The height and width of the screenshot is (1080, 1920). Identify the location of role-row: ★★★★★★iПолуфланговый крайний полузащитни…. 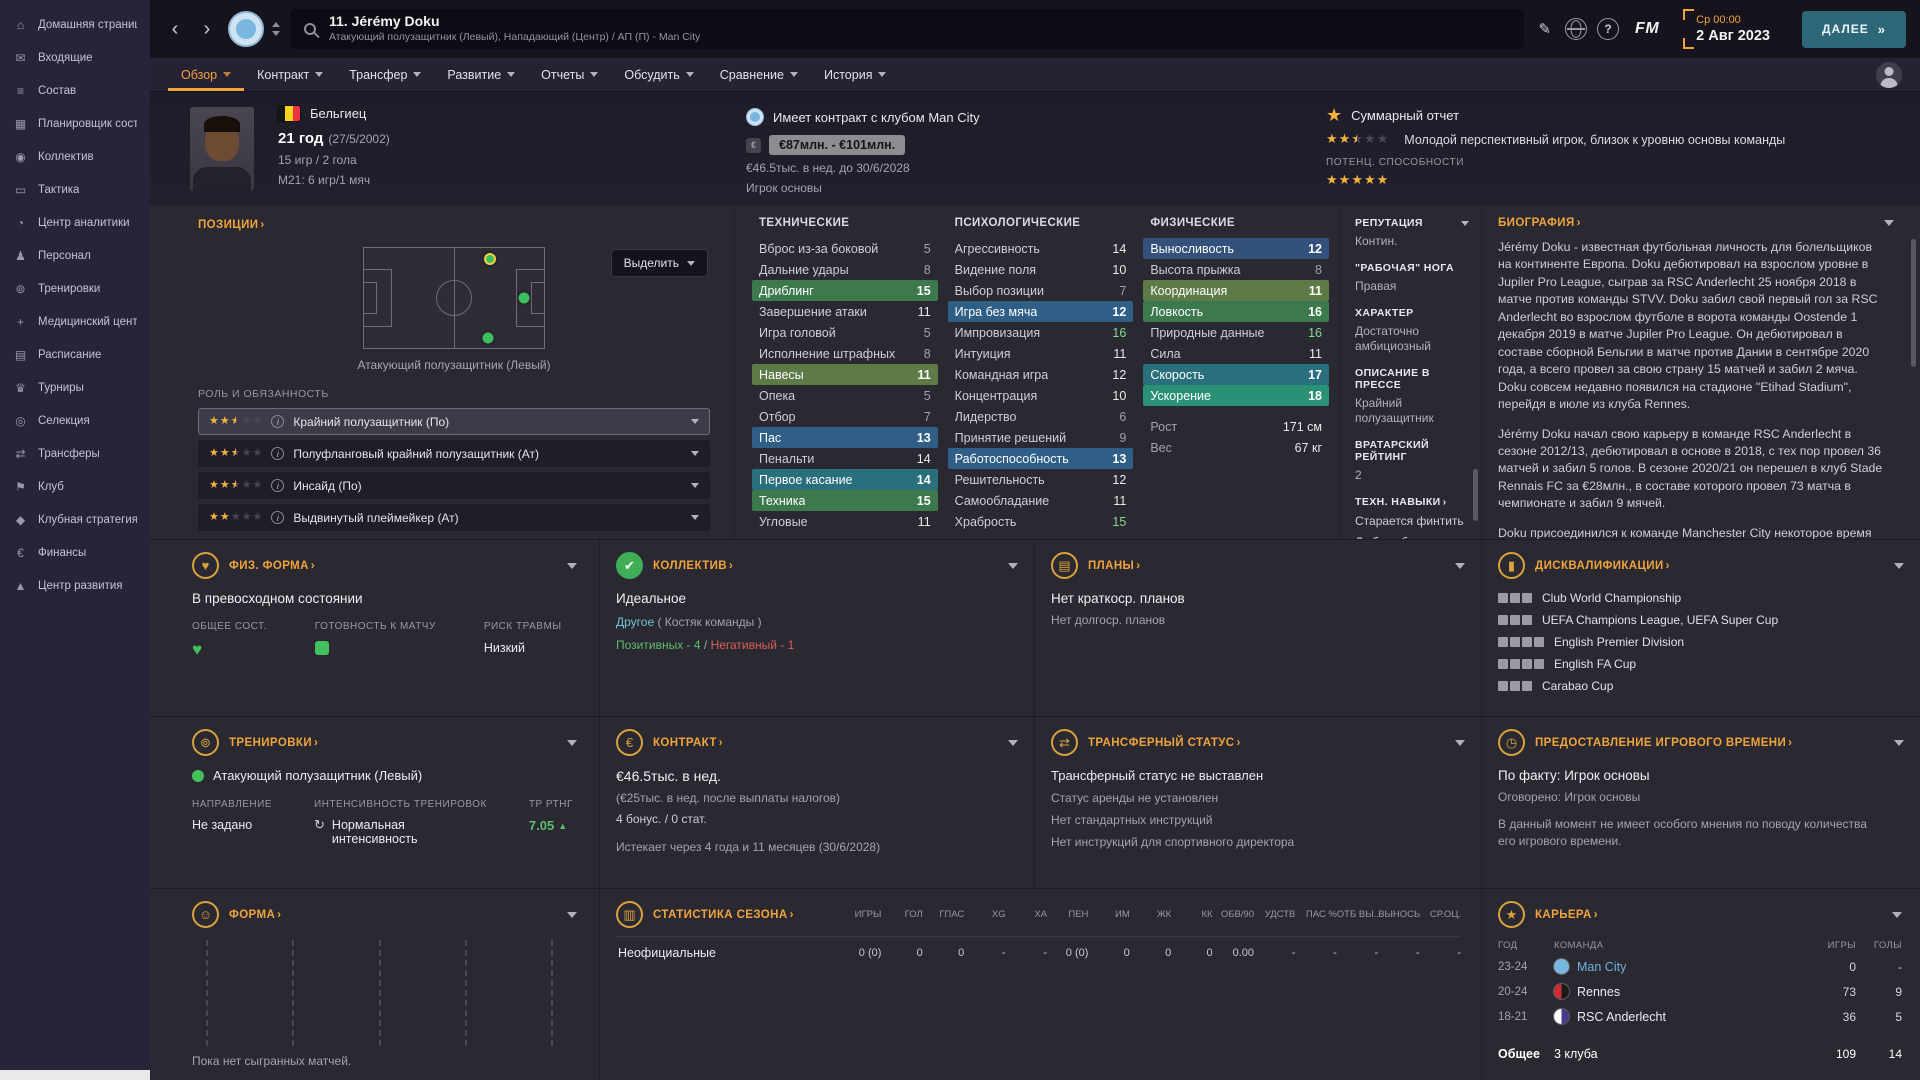
(454, 453).